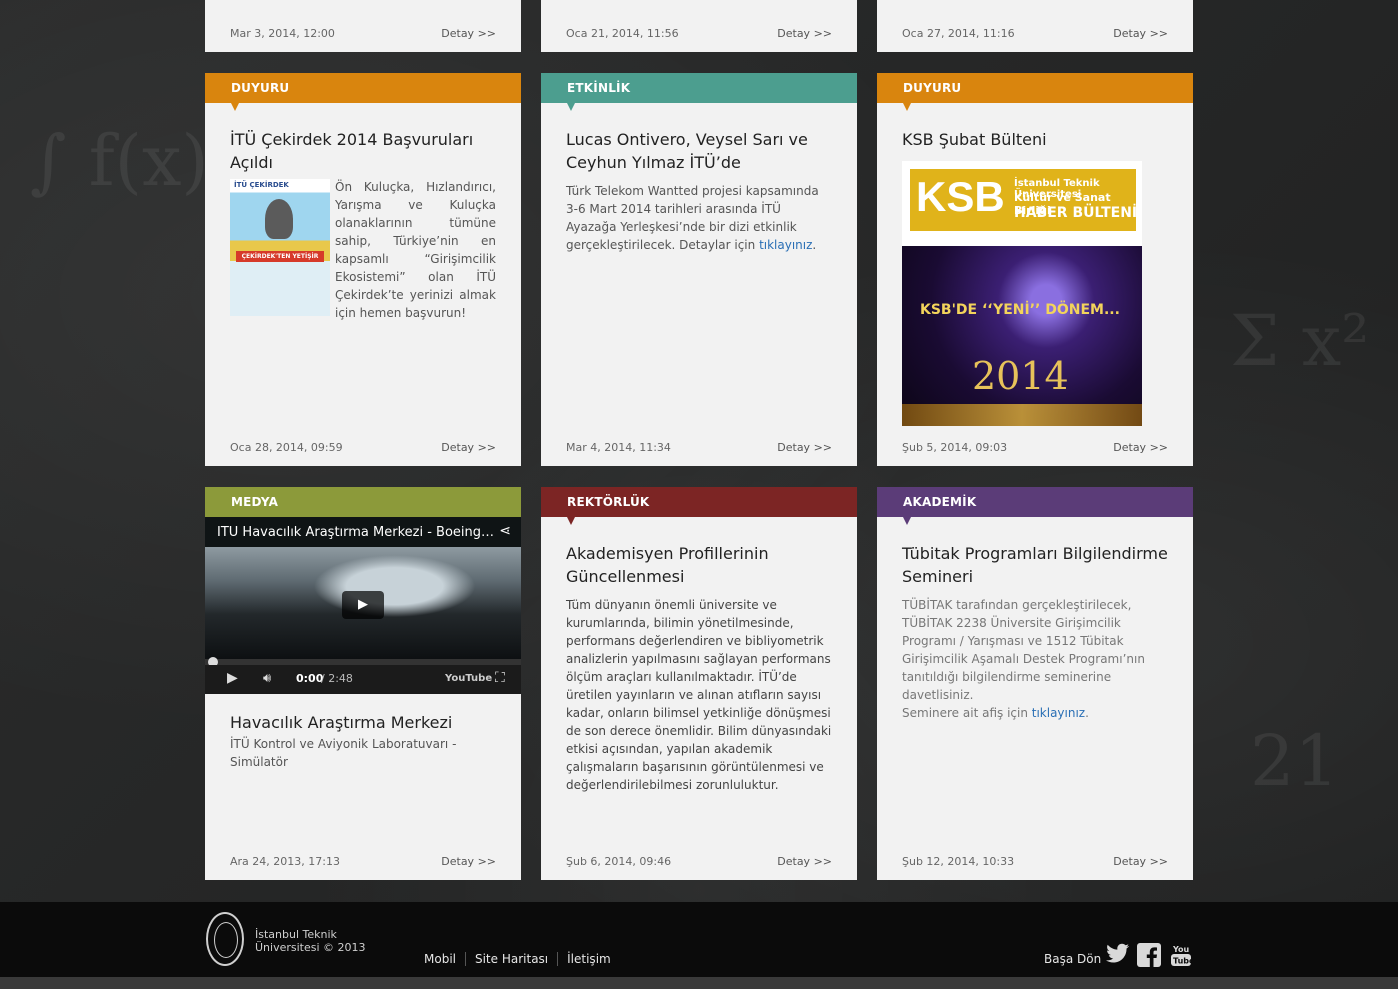 This screenshot has width=1398, height=989. I want to click on play-icon: ▶, so click(363, 605).